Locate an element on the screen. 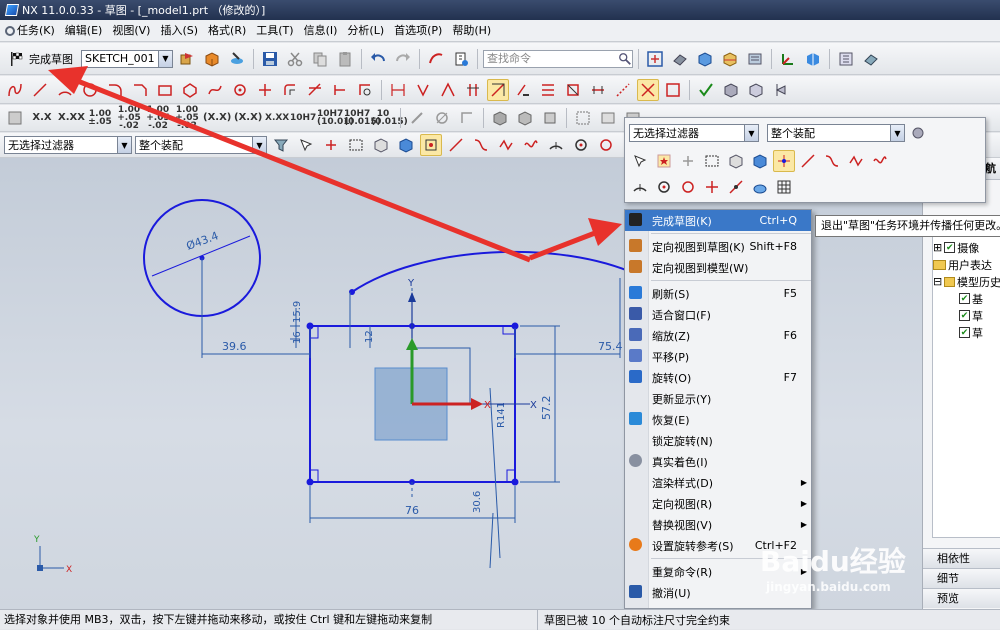  menu-analysis: 分析(L) is located at coordinates (365, 31).